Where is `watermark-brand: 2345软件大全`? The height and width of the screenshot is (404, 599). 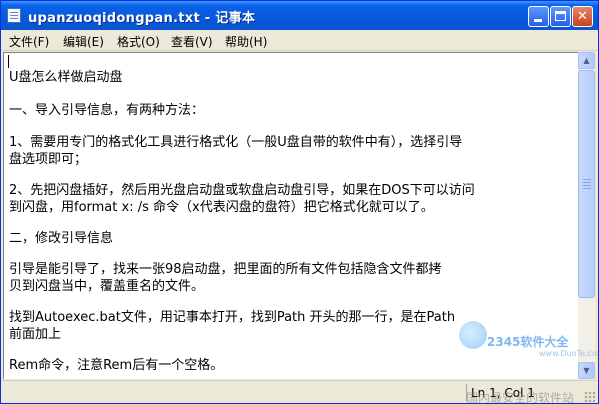 watermark-brand: 2345软件大全 is located at coordinates (528, 342).